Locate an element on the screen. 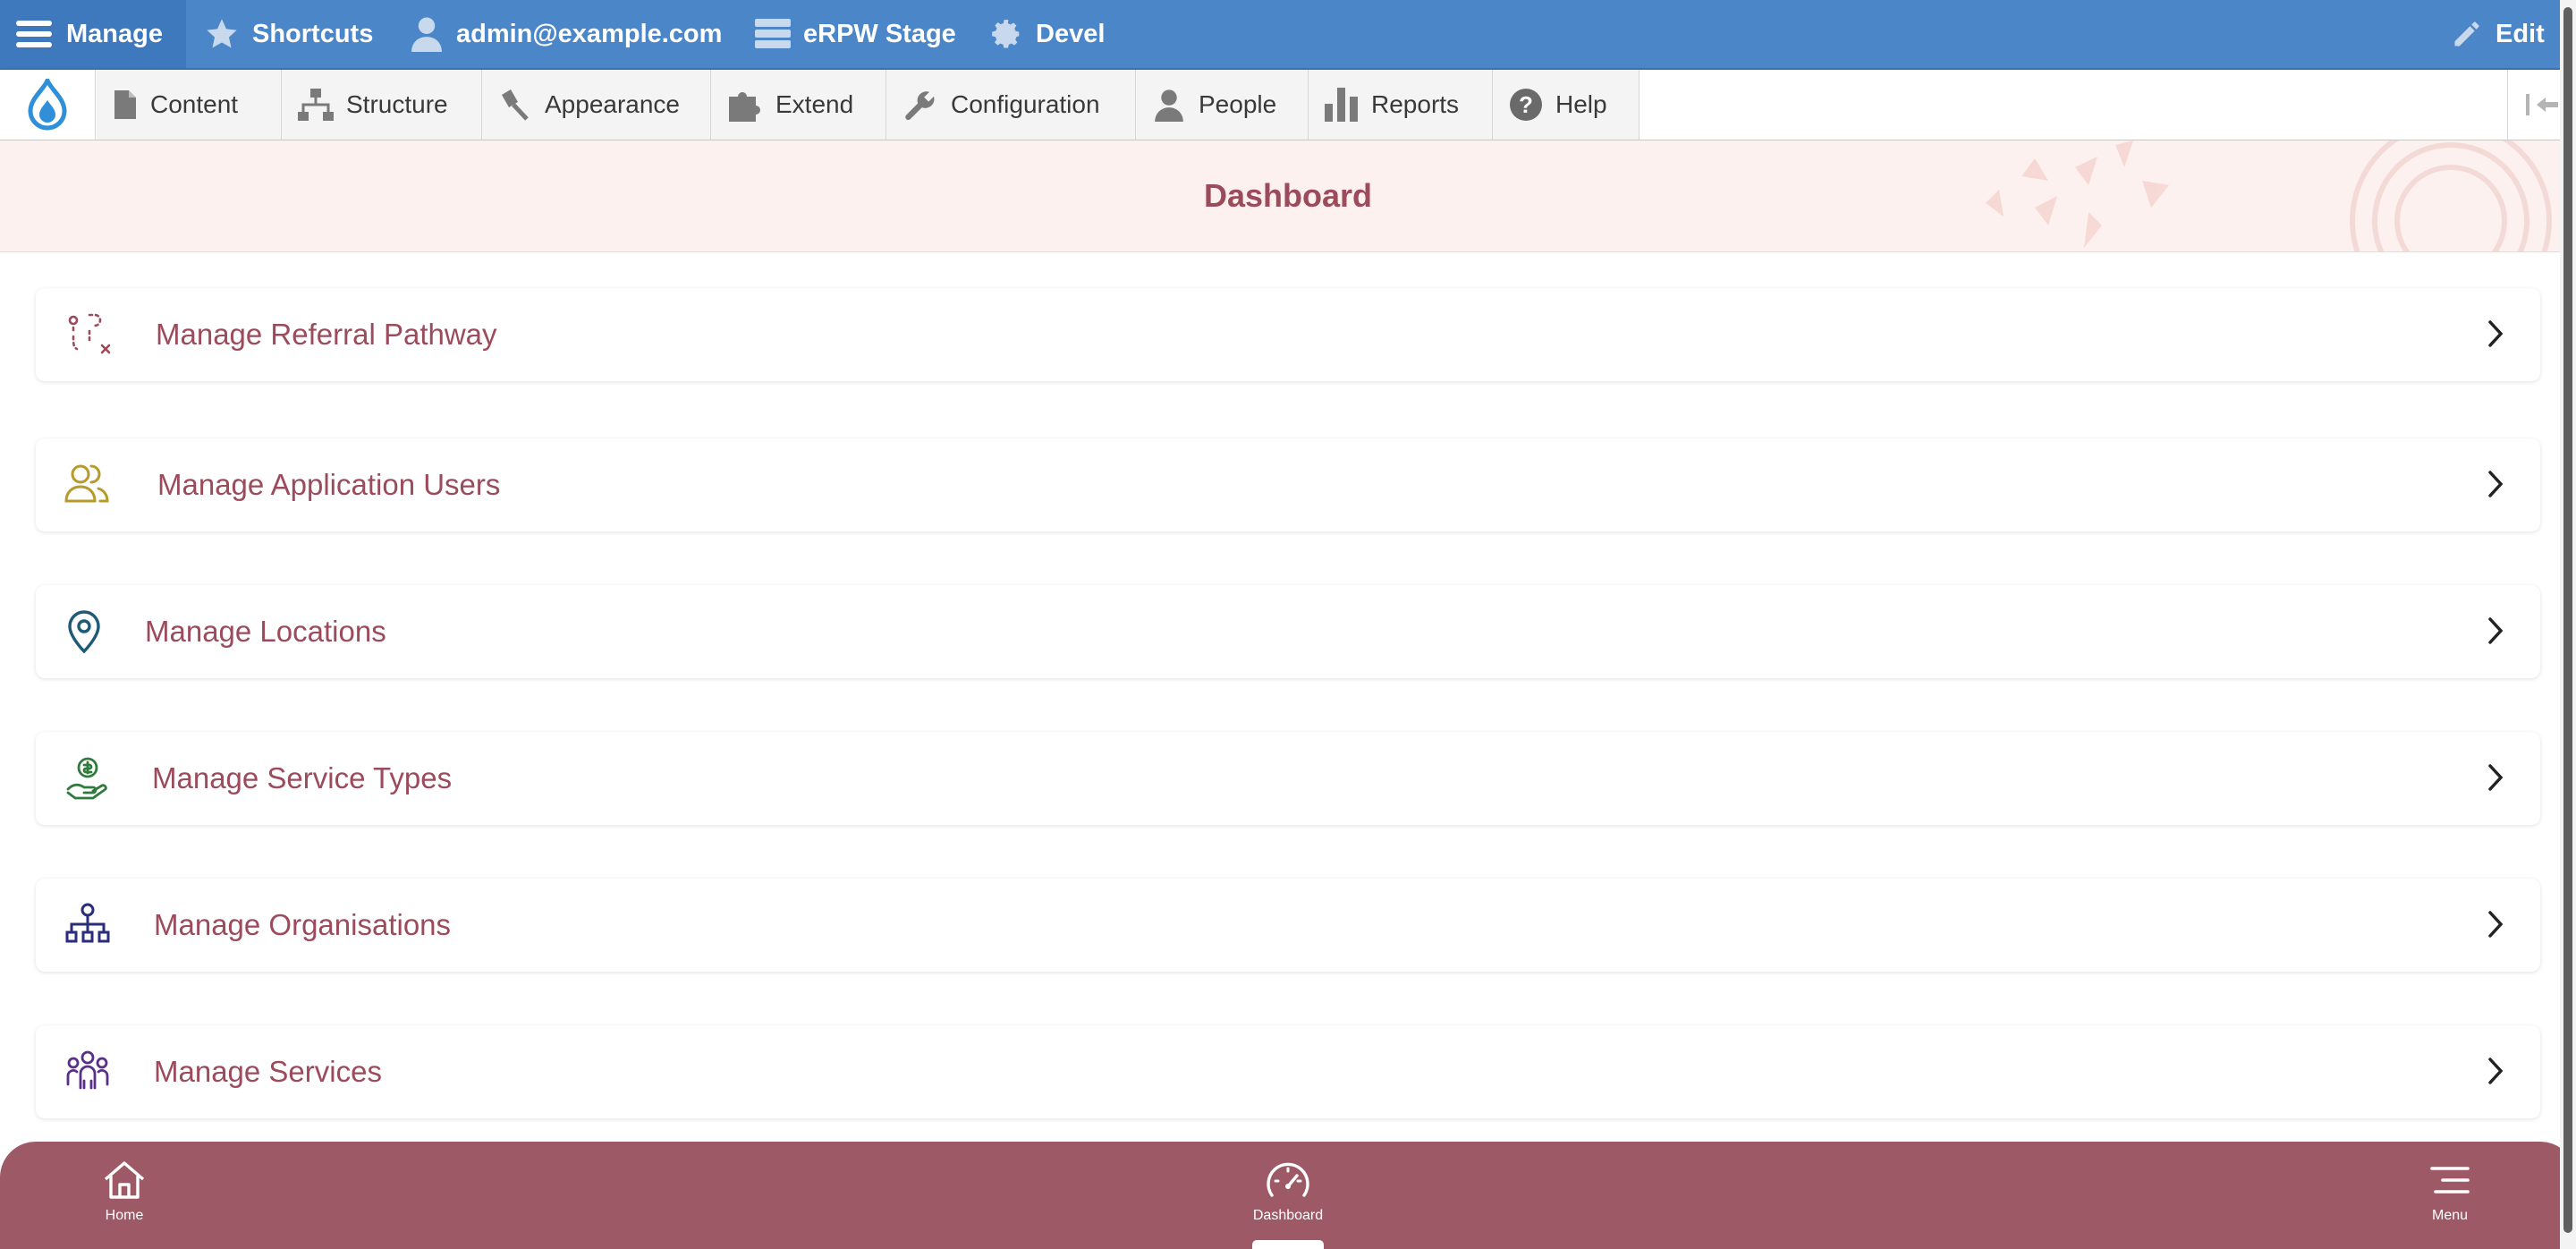 The height and width of the screenshot is (1249, 2576). card-label: Manage Locations is located at coordinates (265, 632).